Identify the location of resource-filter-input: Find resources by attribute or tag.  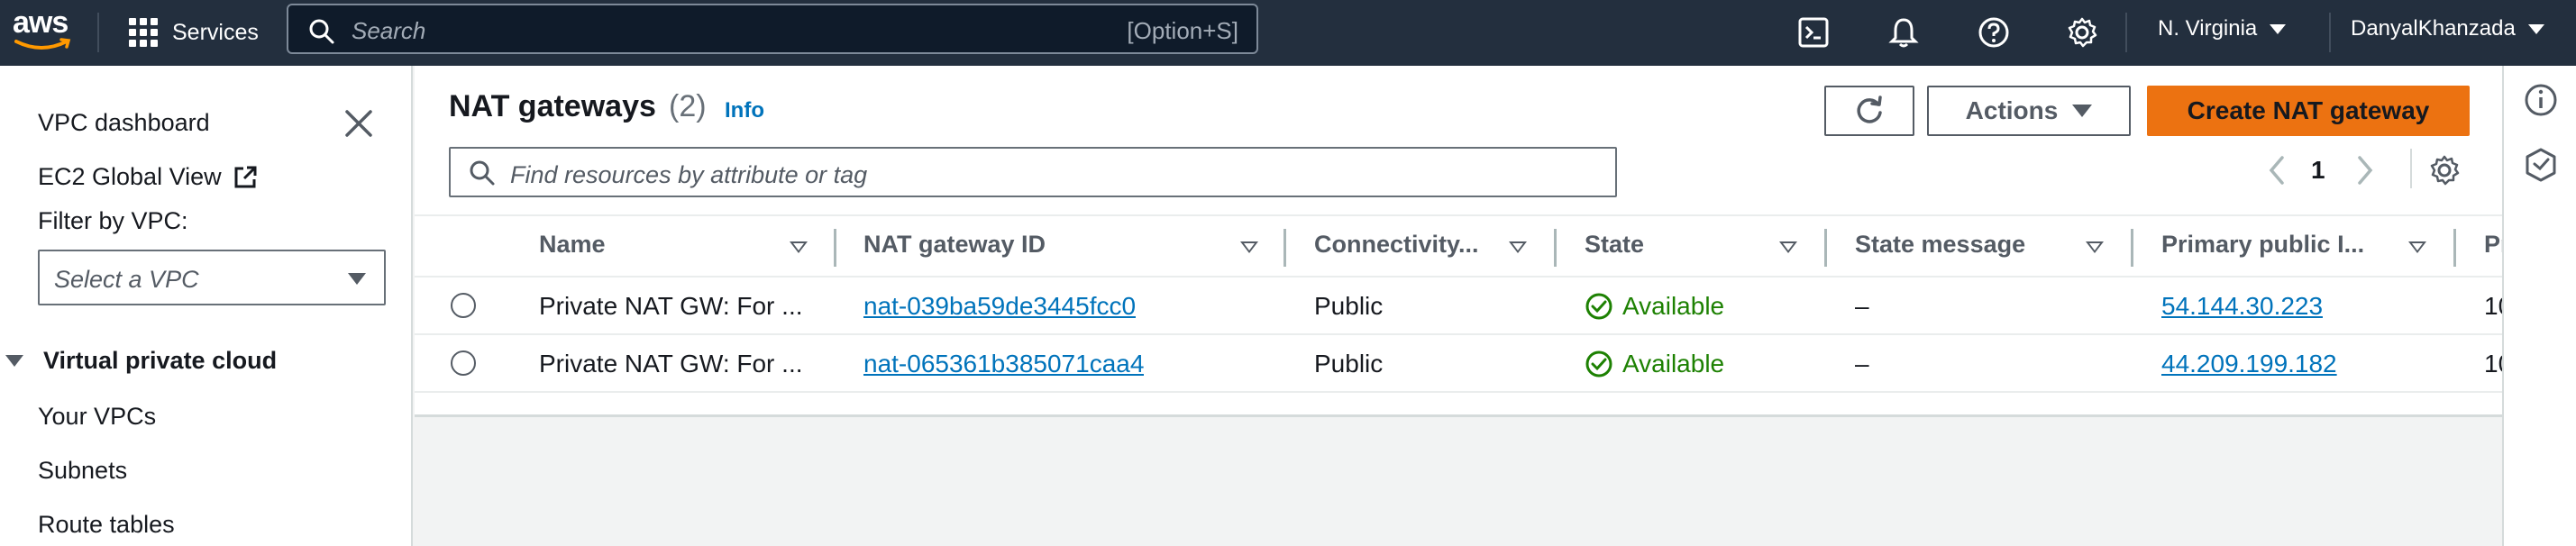
(1033, 172).